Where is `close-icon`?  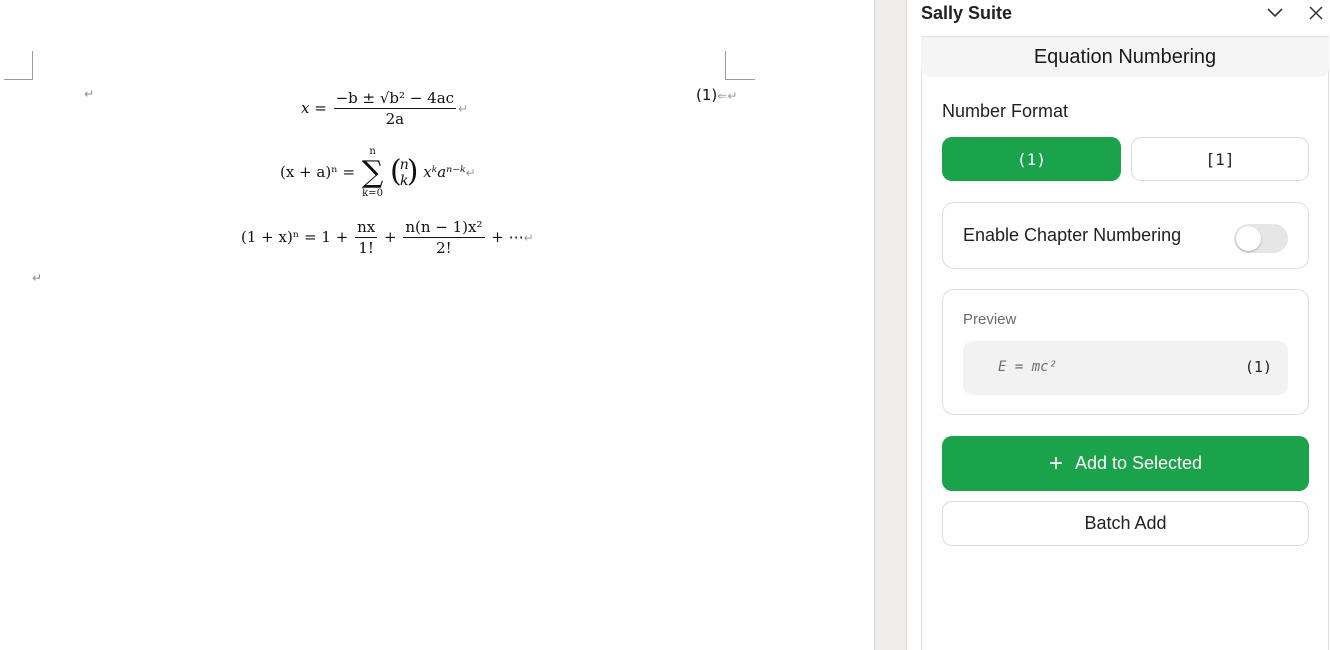 close-icon is located at coordinates (1316, 13).